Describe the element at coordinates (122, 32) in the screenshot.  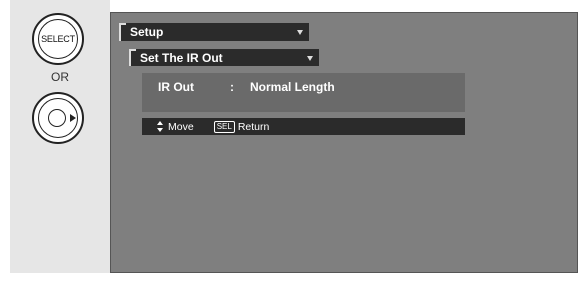
I see `menu-tab-marker` at that location.